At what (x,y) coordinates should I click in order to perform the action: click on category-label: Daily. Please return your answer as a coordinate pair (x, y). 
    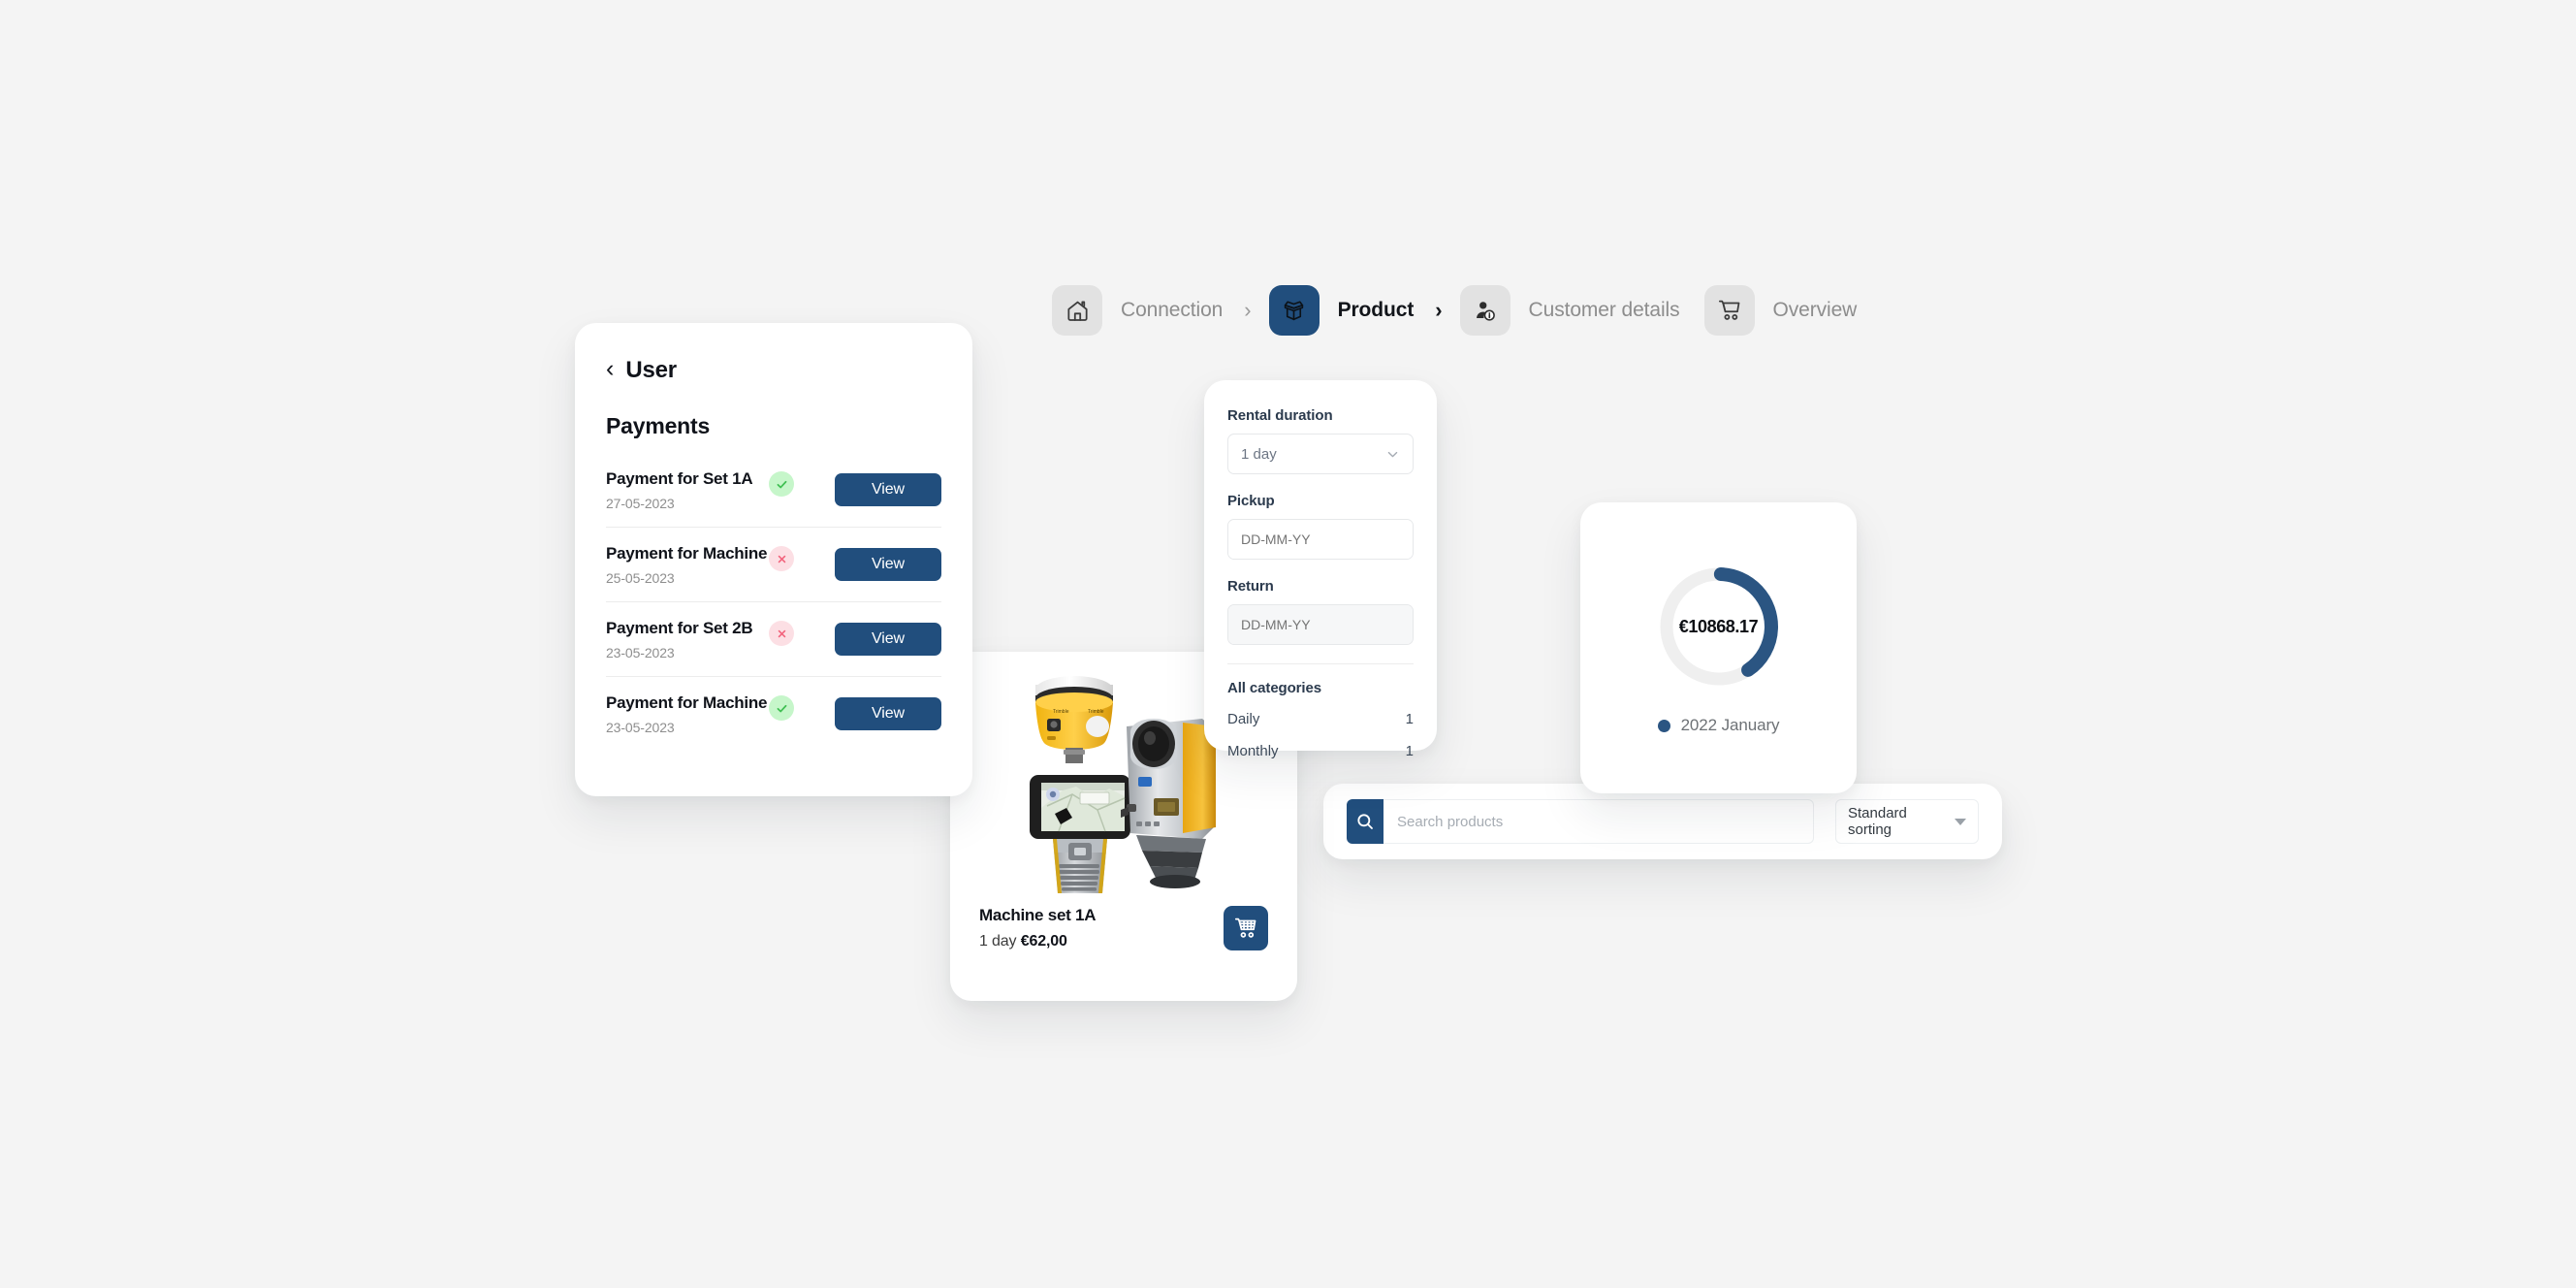
    Looking at the image, I should click on (1243, 719).